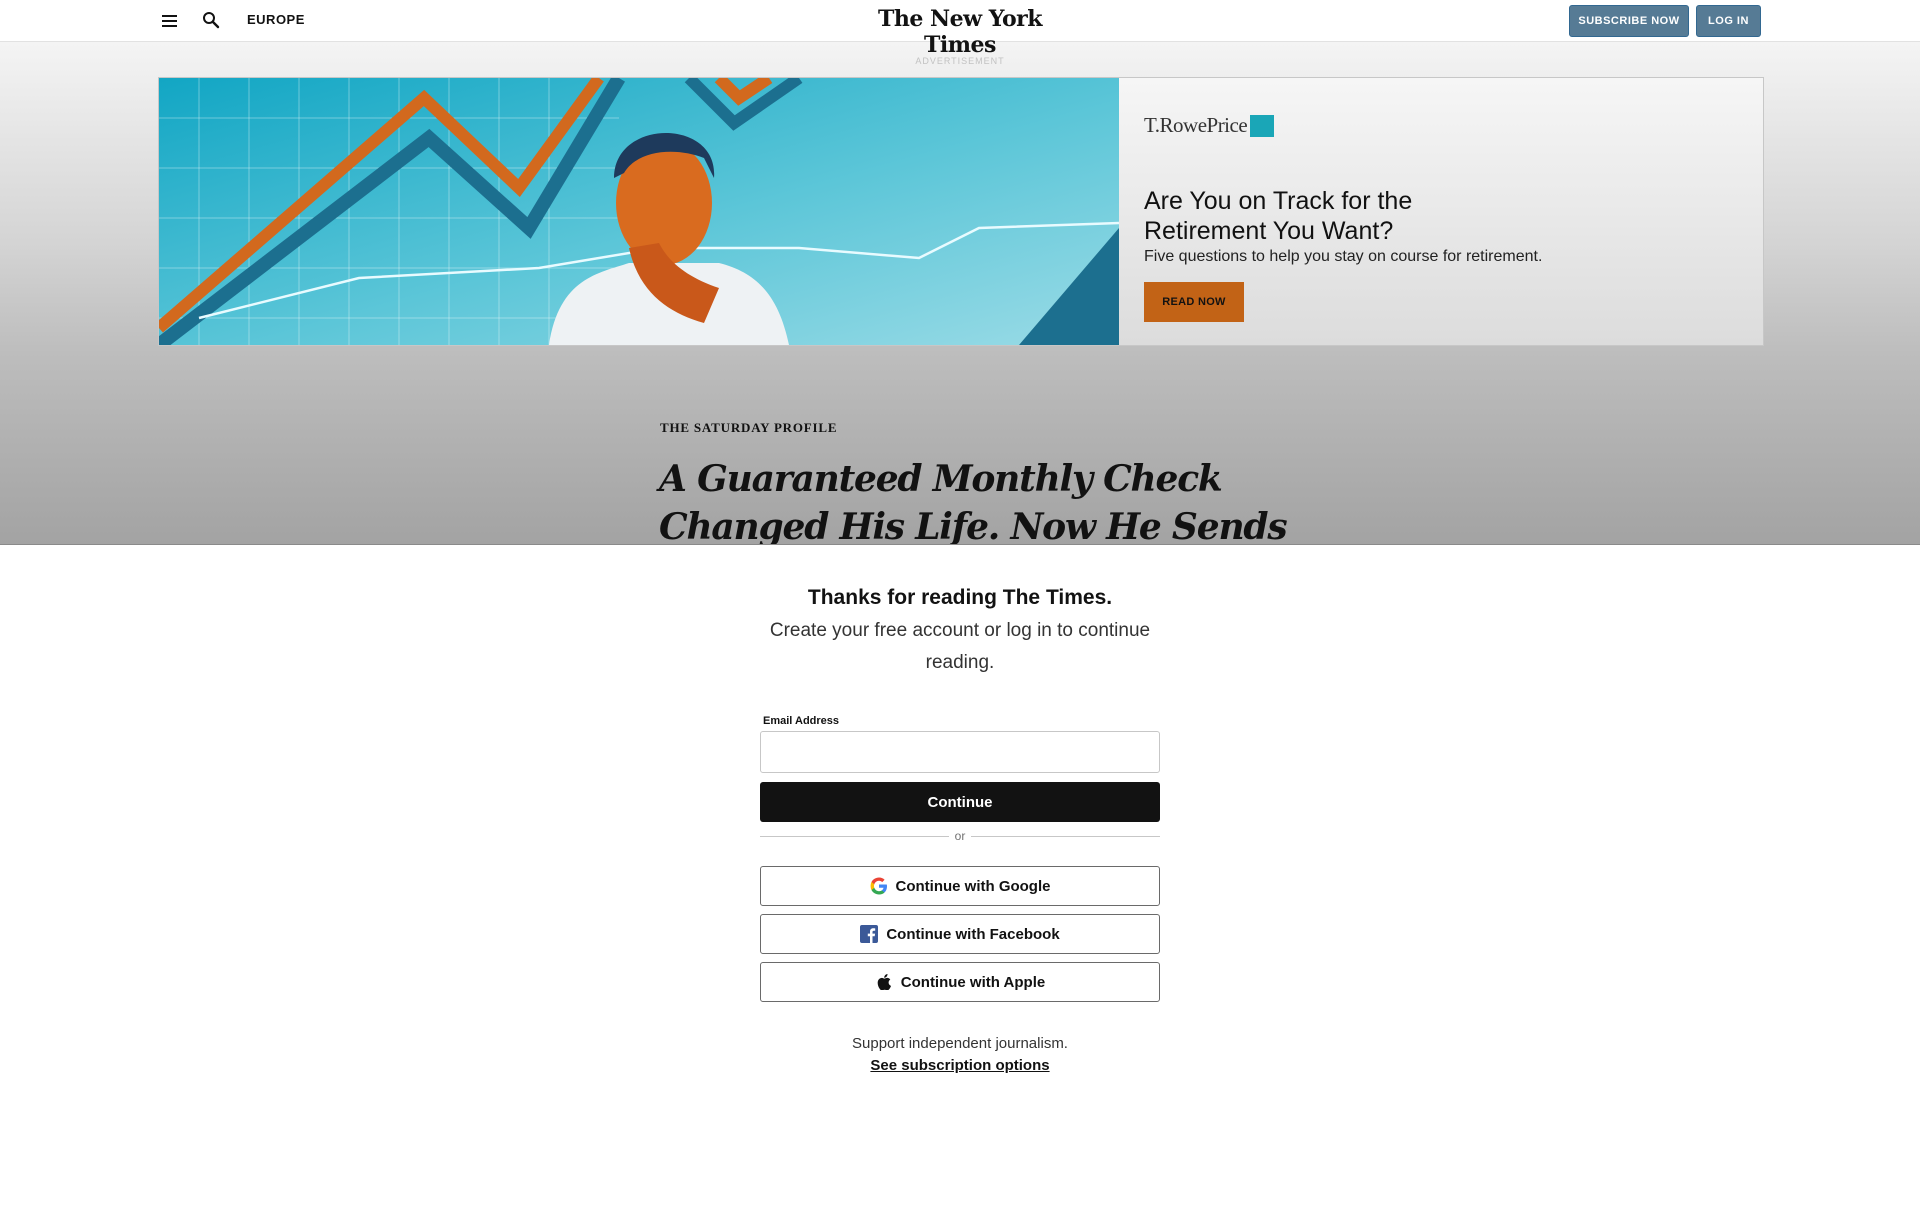 Image resolution: width=1920 pixels, height=1212 pixels. I want to click on hamburger-menu-icon, so click(170, 21).